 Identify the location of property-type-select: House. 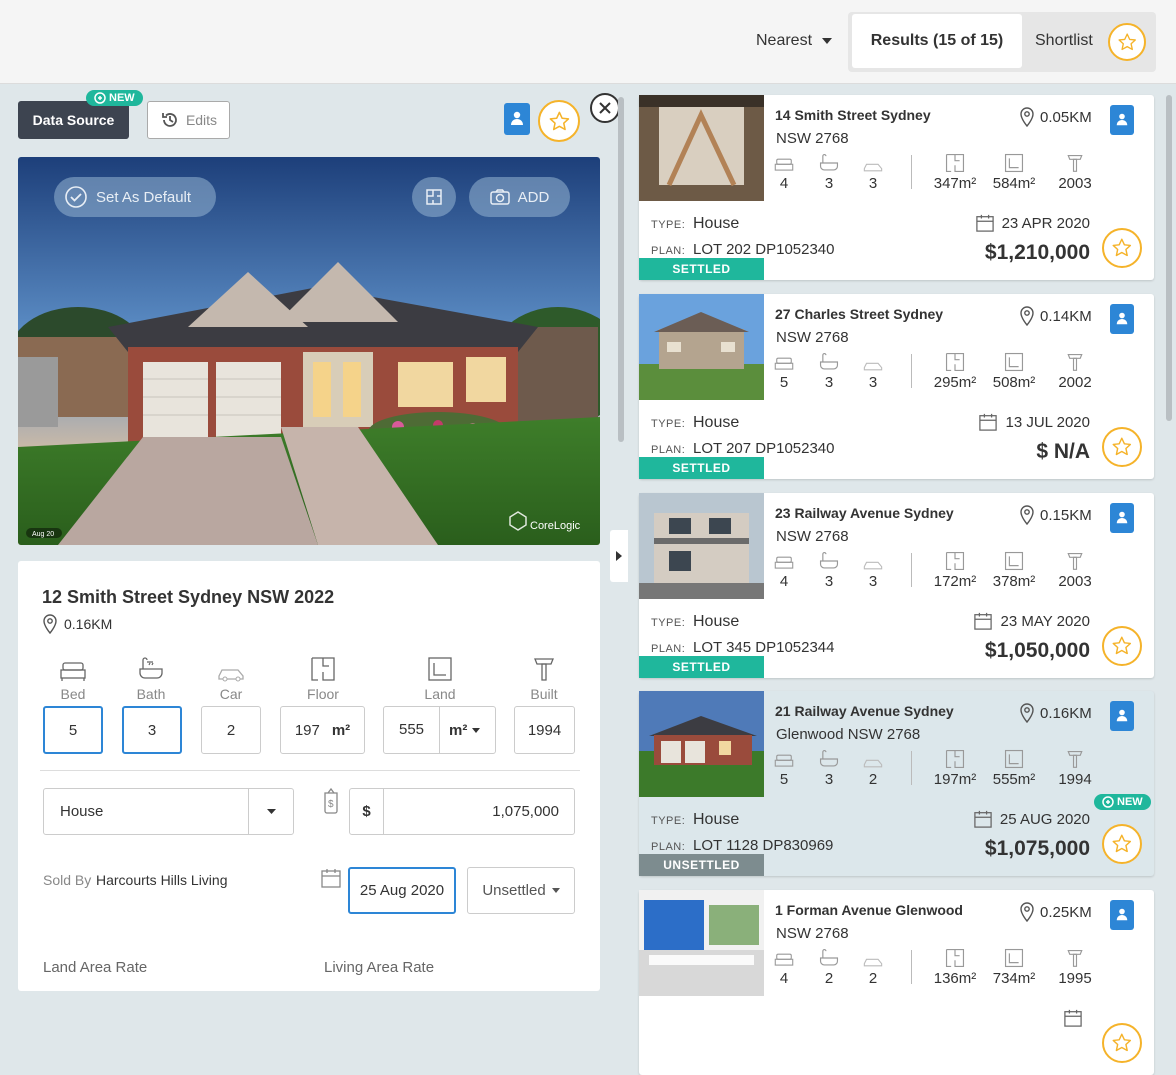
(168, 811).